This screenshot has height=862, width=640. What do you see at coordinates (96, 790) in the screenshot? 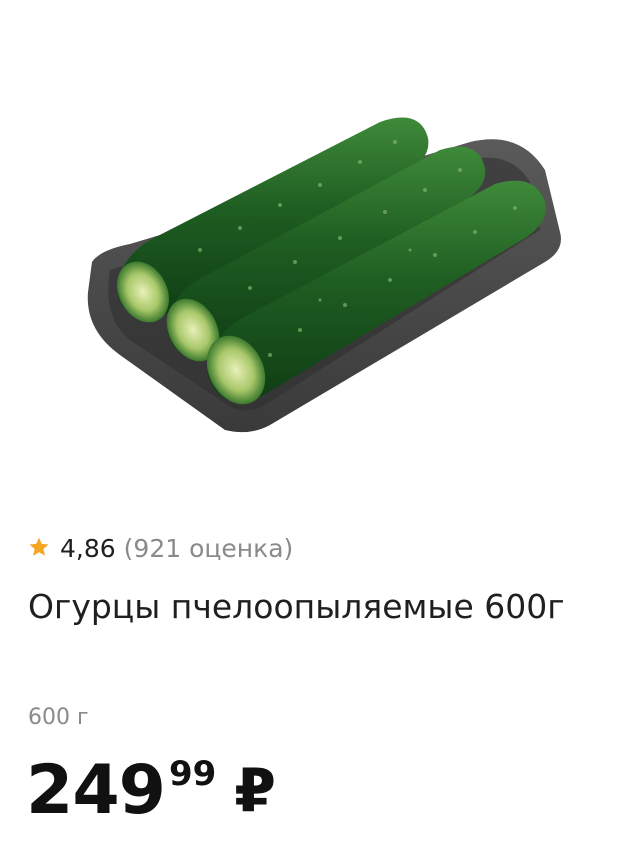
I see `price-whole: 249` at bounding box center [96, 790].